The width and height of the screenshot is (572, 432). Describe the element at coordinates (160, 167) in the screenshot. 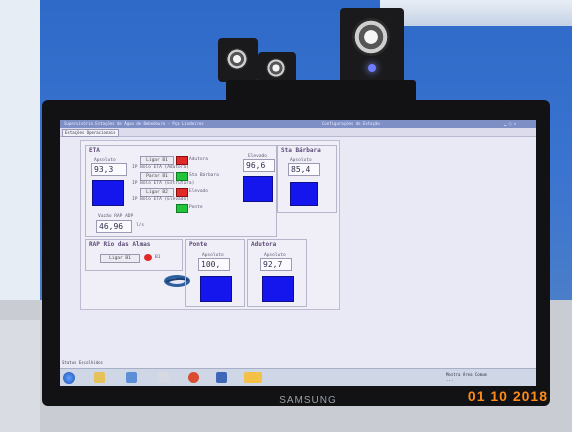

I see `eta-caption-1: IP Bolo ETA (Adutora)` at that location.